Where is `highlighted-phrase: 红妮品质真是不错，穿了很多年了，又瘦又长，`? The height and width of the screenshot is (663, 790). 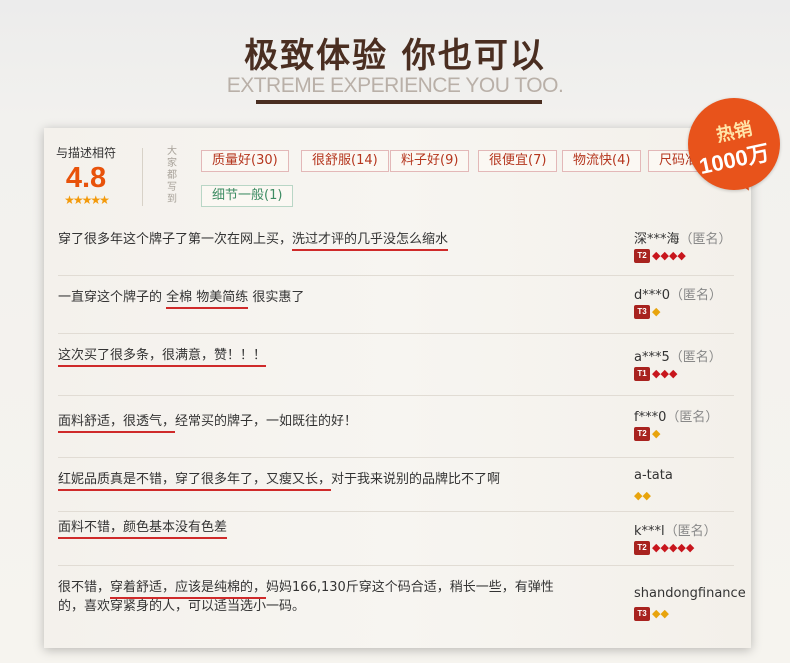
highlighted-phrase: 红妮品质真是不错，穿了很多年了，又瘦又长， is located at coordinates (195, 481).